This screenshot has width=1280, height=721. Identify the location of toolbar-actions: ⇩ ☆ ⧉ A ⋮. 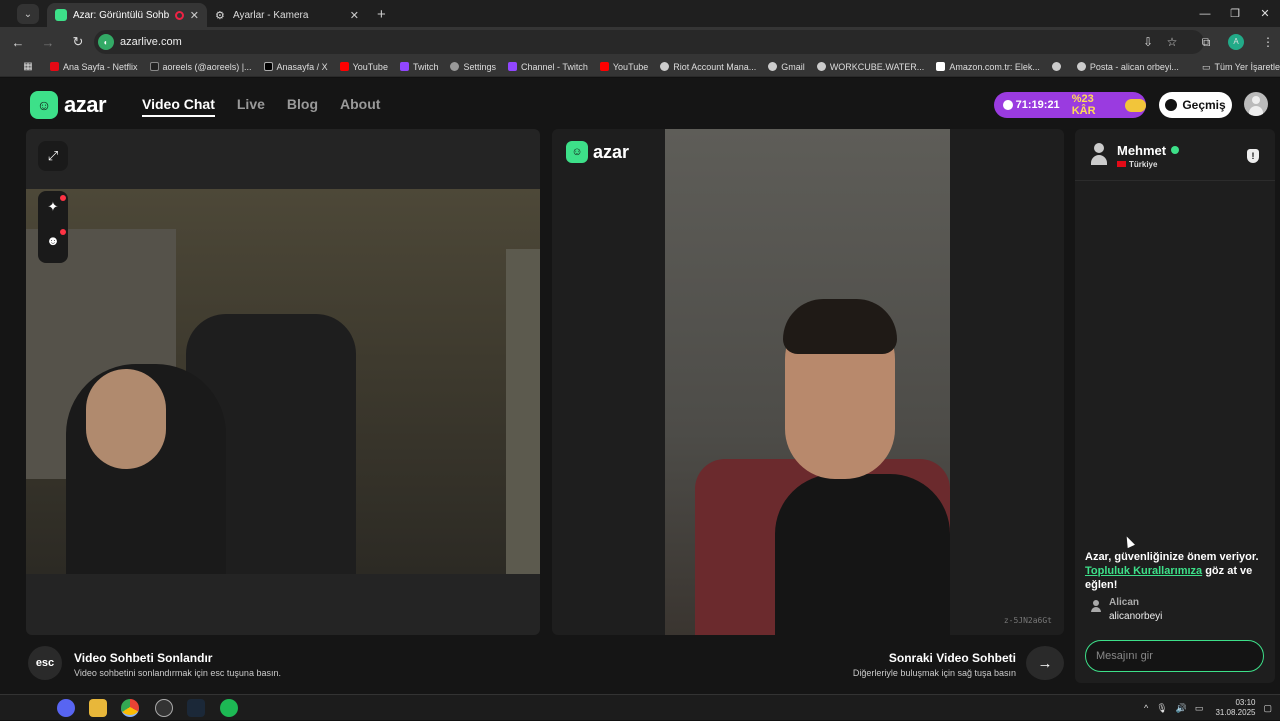
(1208, 42).